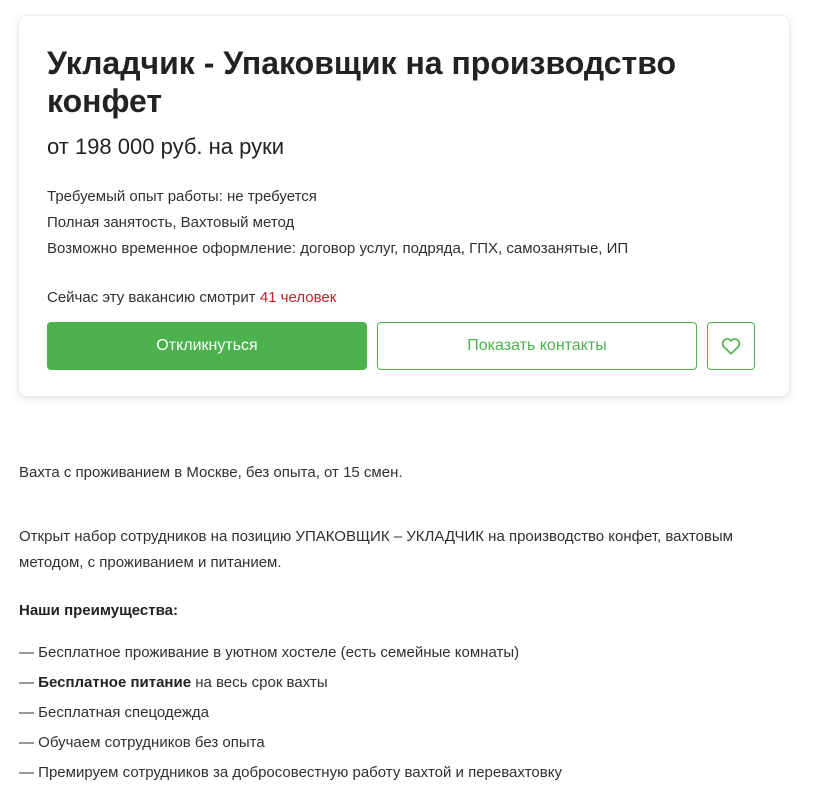  I want to click on watching-count: 41 человек, so click(298, 297).